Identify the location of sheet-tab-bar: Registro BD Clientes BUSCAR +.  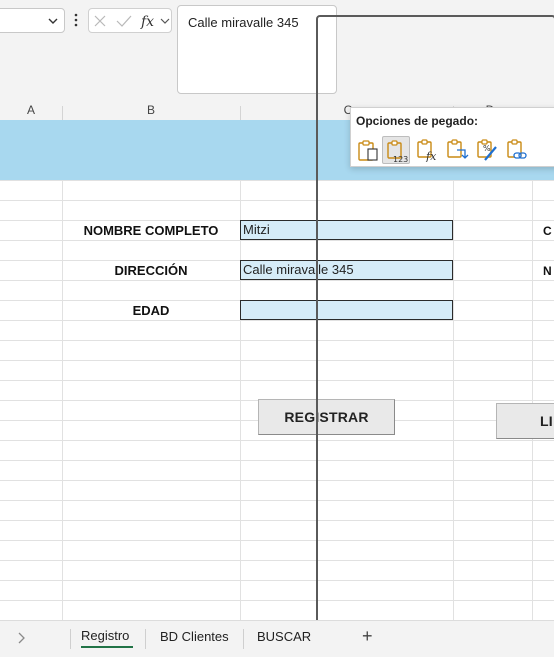
(277, 638).